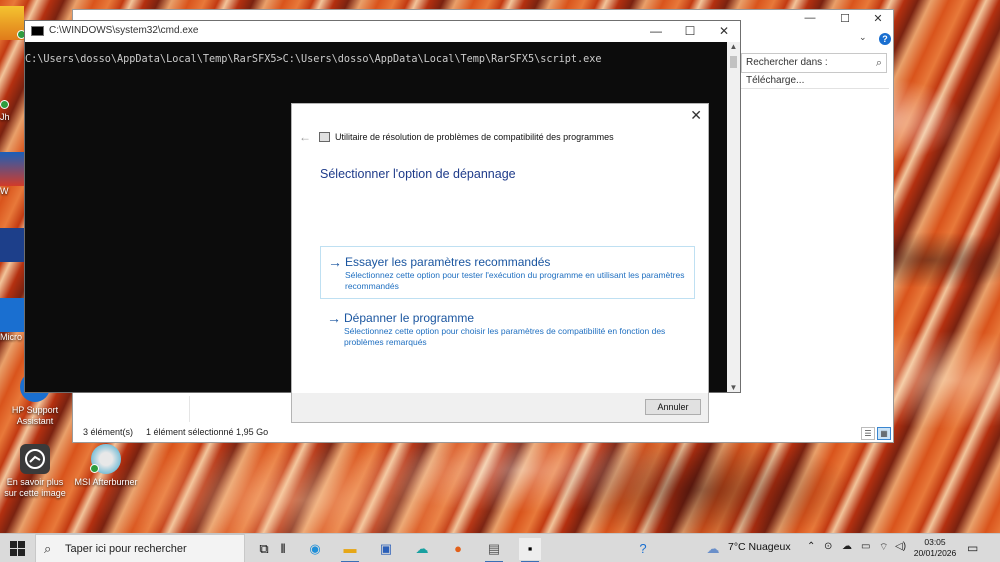 The image size is (1000, 562). Describe the element at coordinates (935, 542) in the screenshot. I see `clock-time: 03:05` at that location.